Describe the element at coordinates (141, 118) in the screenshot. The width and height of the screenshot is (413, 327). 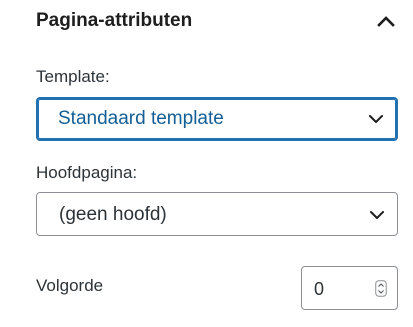
I see `template-select-value: Standaard template` at that location.